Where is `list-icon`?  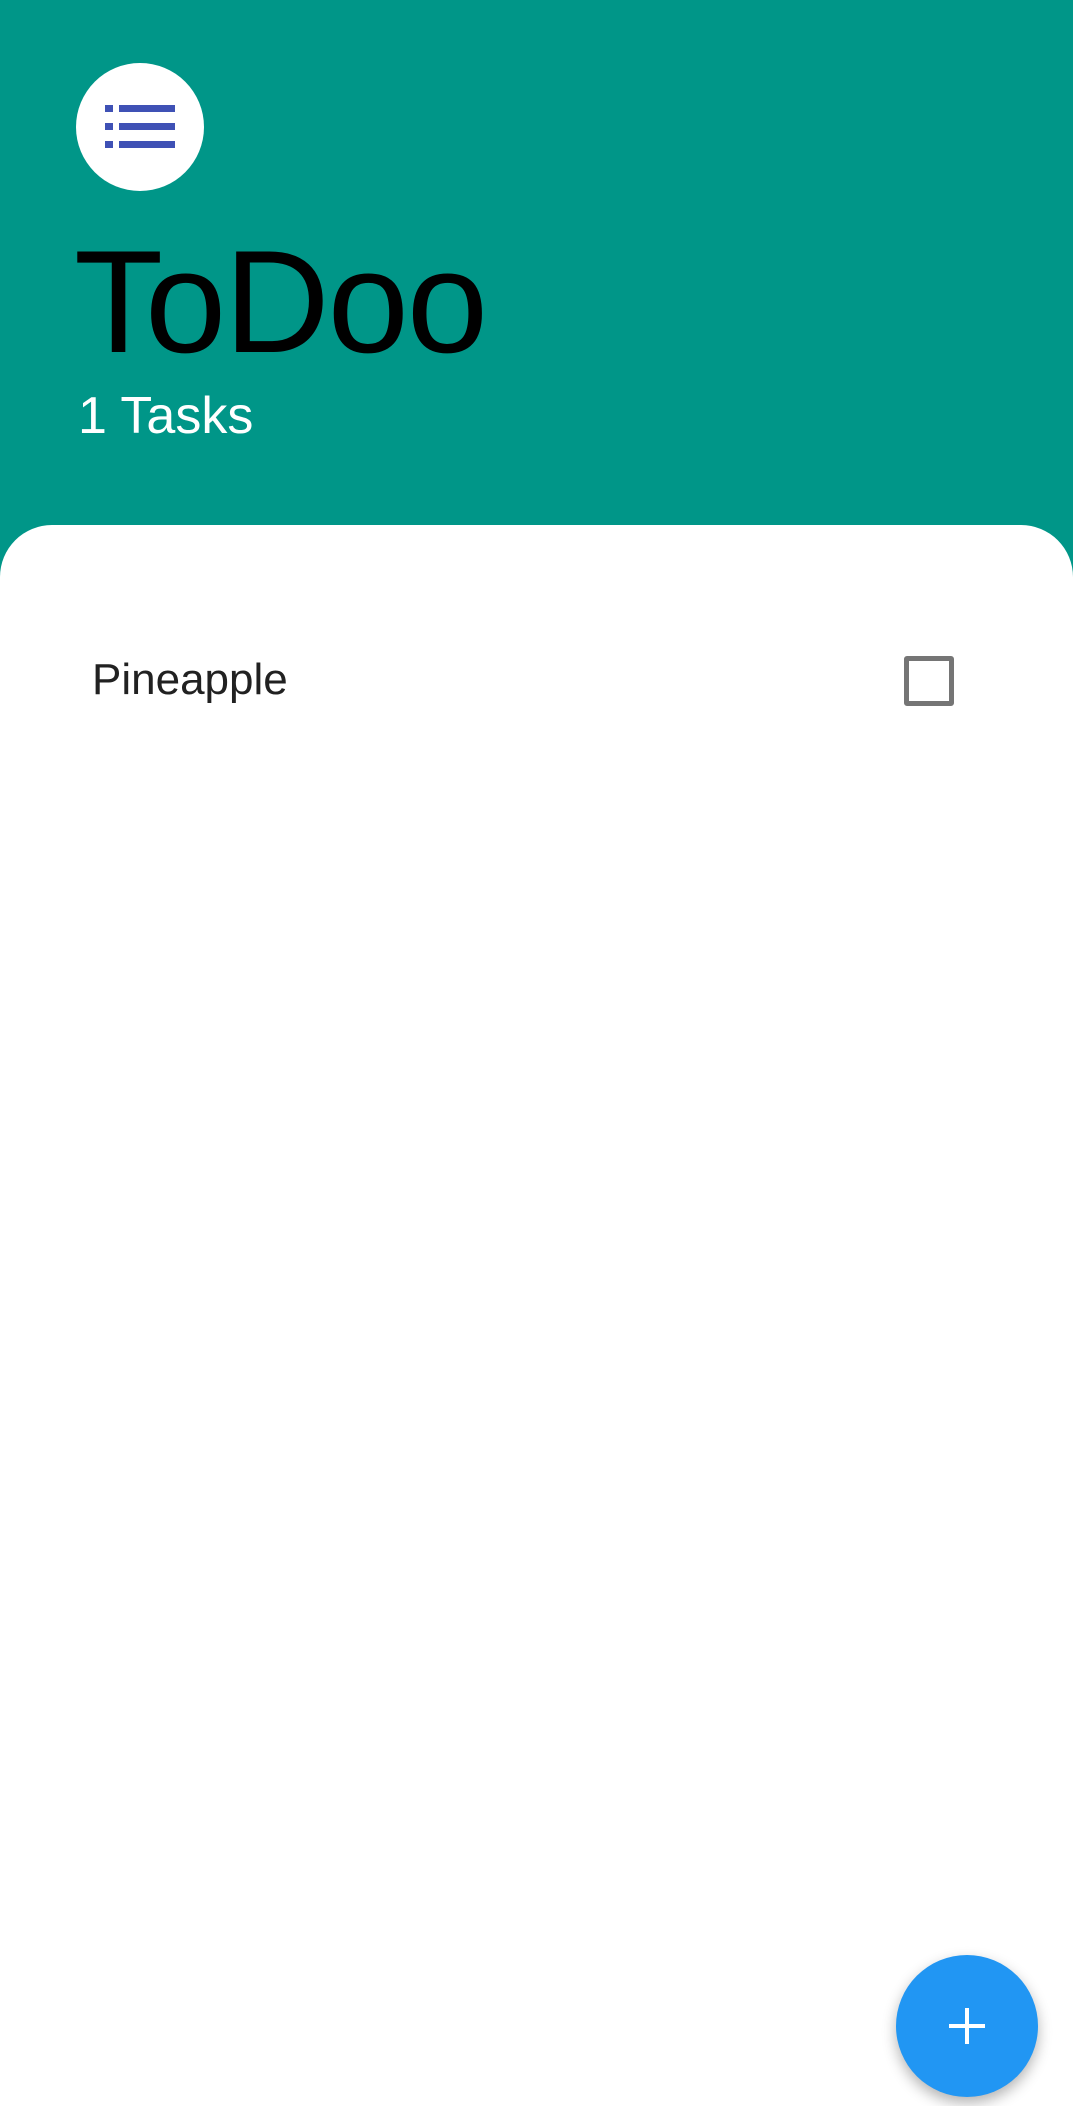
list-icon is located at coordinates (140, 126).